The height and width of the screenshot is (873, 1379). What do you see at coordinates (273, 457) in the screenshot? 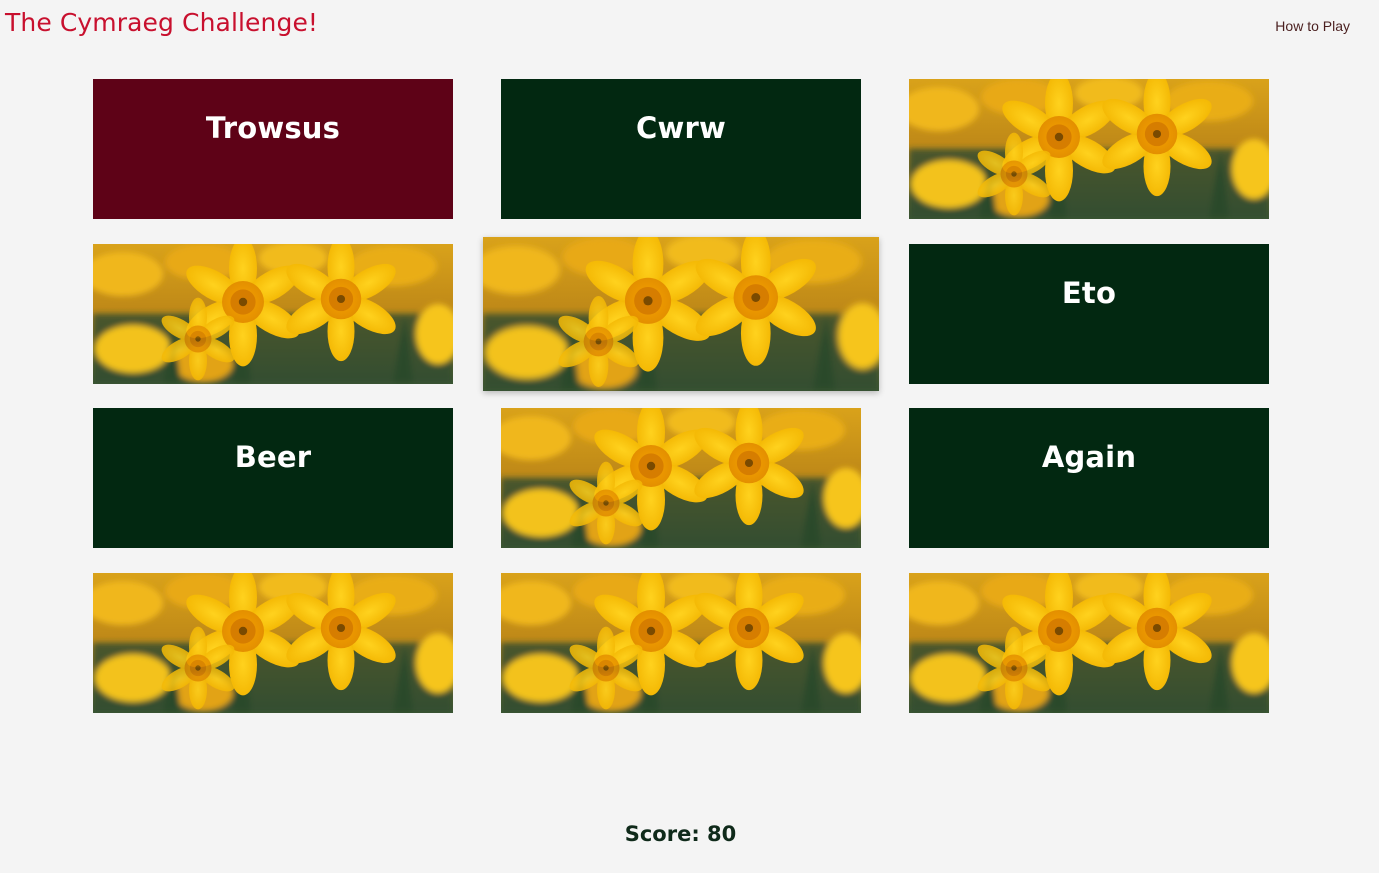
I see `card-word: Beer` at bounding box center [273, 457].